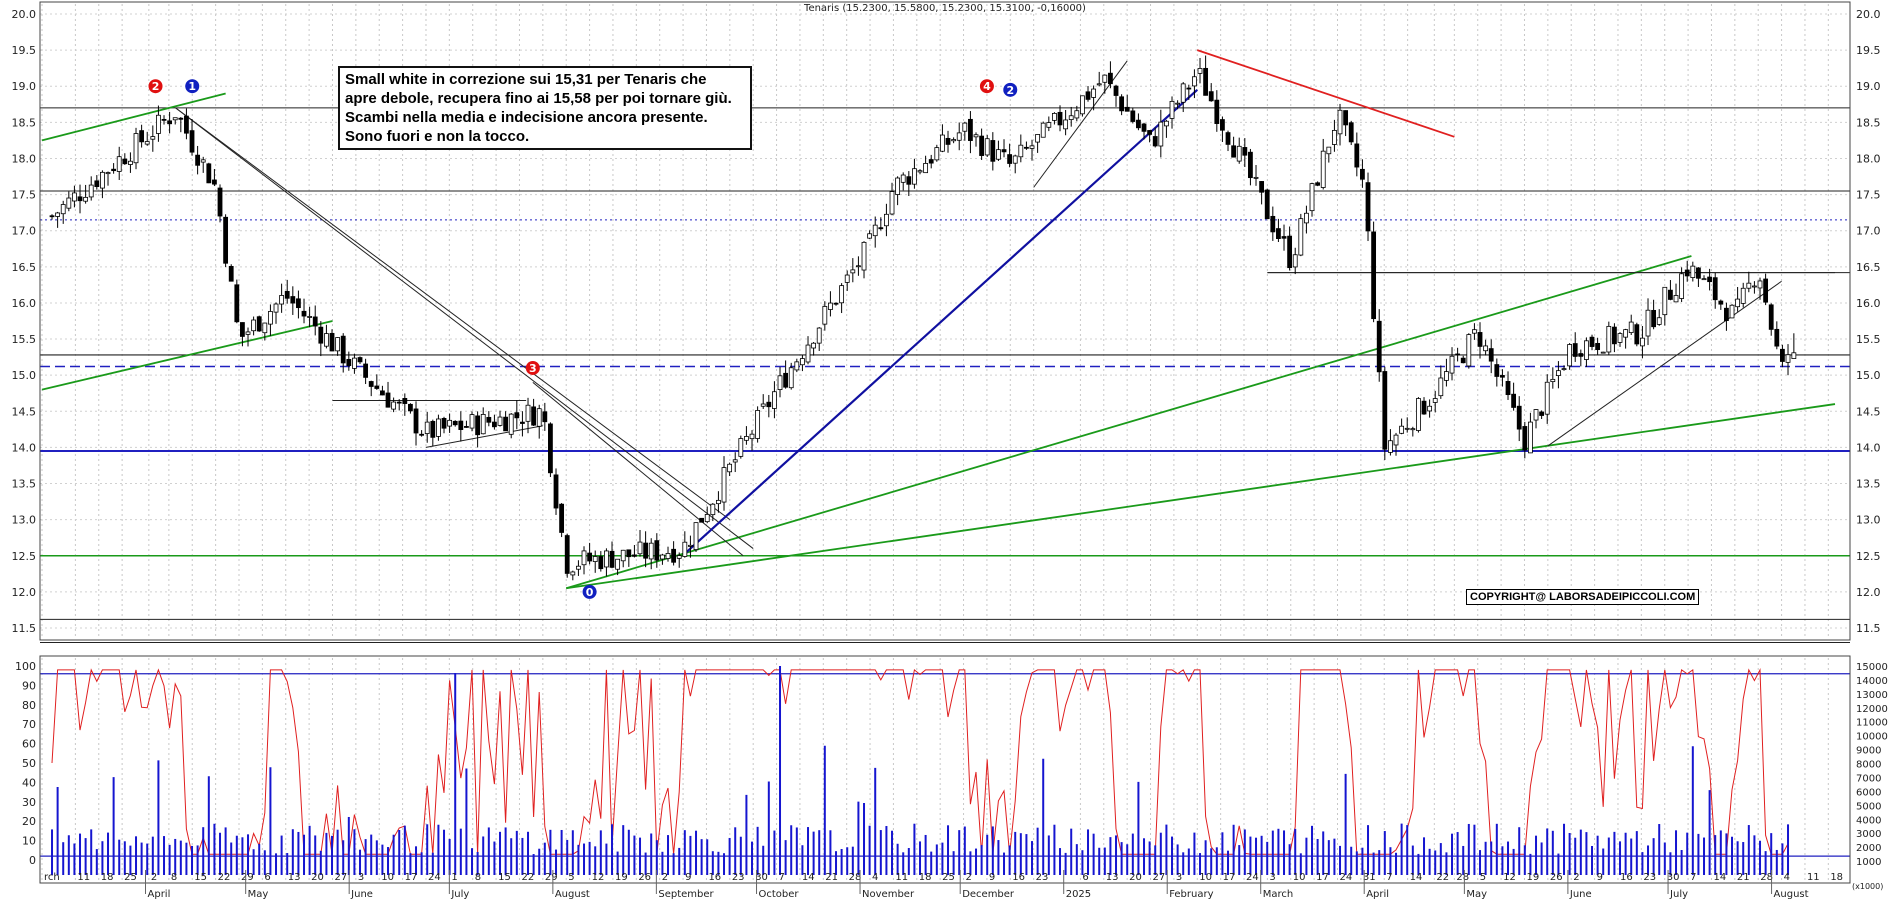 The image size is (1890, 903). What do you see at coordinates (1191, 894) in the screenshot?
I see `month-label: February` at bounding box center [1191, 894].